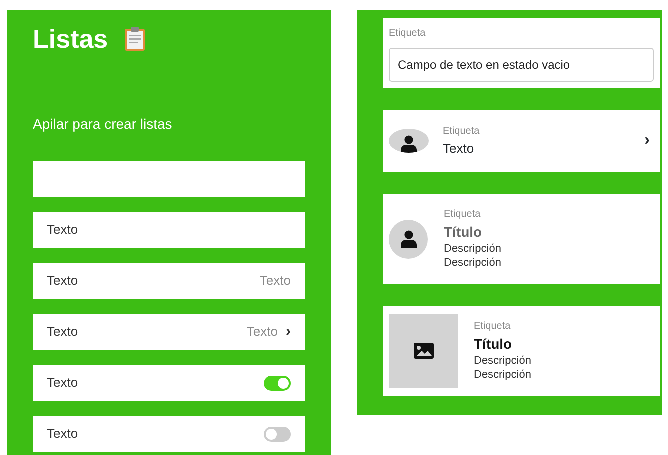 This screenshot has height=455, width=668. Describe the element at coordinates (521, 141) in the screenshot. I see `list-card: Etiqueta Texto ›` at that location.